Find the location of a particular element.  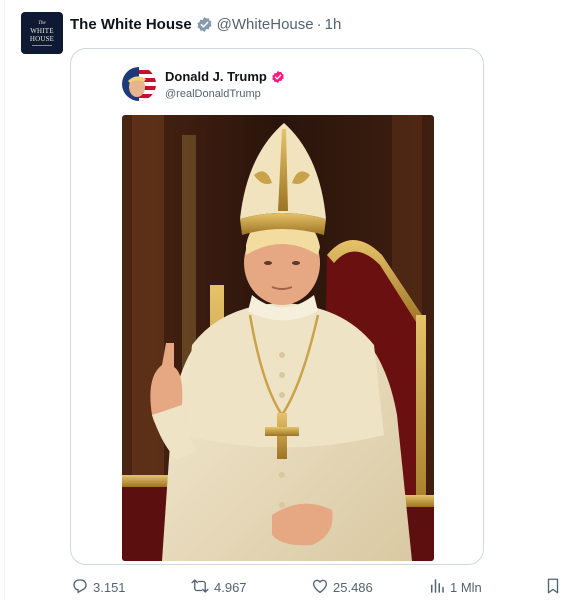

quoted-author-name: Donald J. Trump is located at coordinates (216, 76).